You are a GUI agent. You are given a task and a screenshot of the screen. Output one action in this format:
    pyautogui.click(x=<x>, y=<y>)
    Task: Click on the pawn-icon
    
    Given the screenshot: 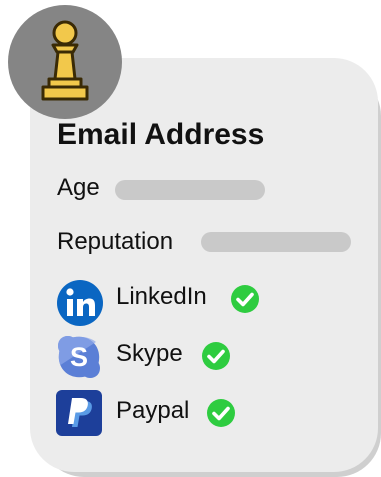 What is the action you would take?
    pyautogui.click(x=65, y=60)
    